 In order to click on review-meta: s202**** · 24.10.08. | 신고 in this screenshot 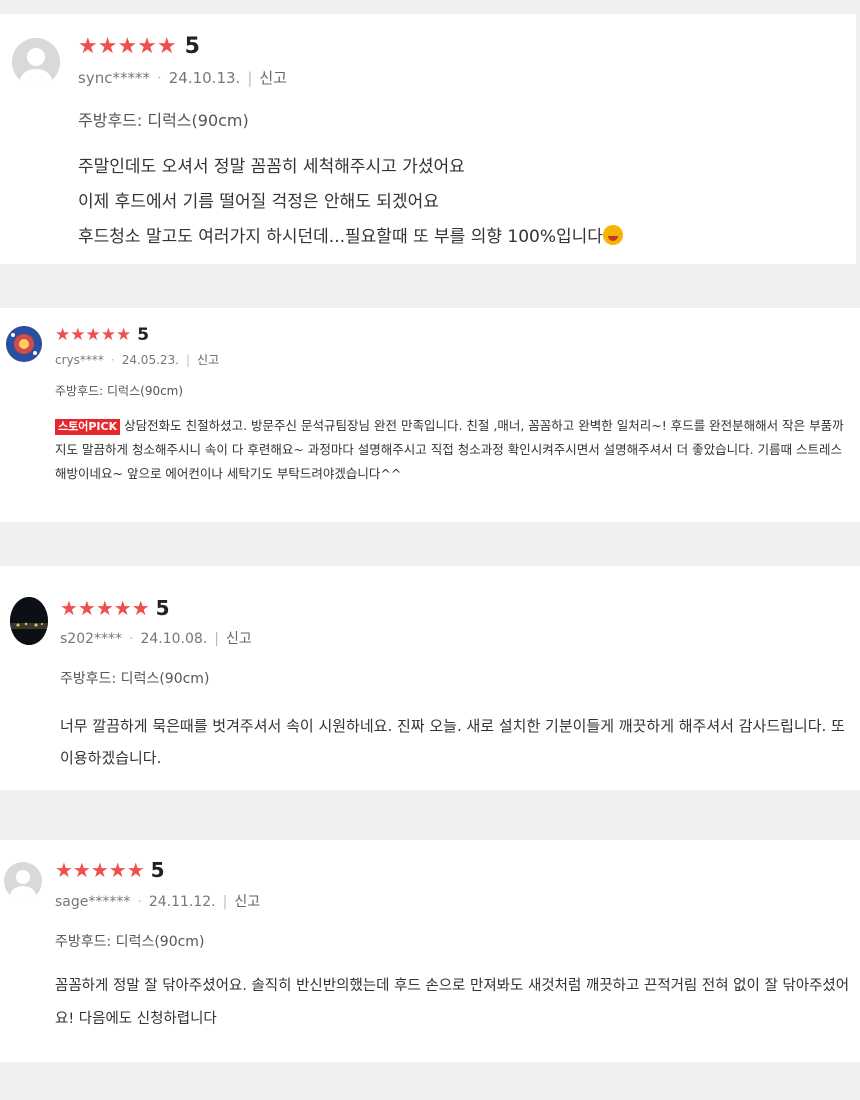, I will do `click(156, 638)`.